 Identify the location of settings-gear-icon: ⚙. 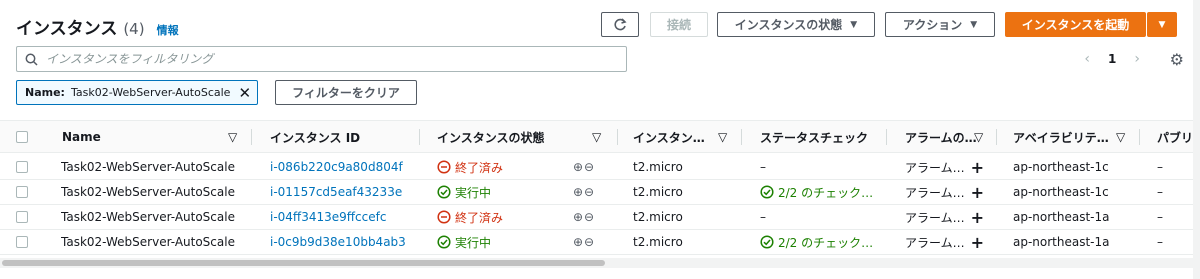
(1177, 59).